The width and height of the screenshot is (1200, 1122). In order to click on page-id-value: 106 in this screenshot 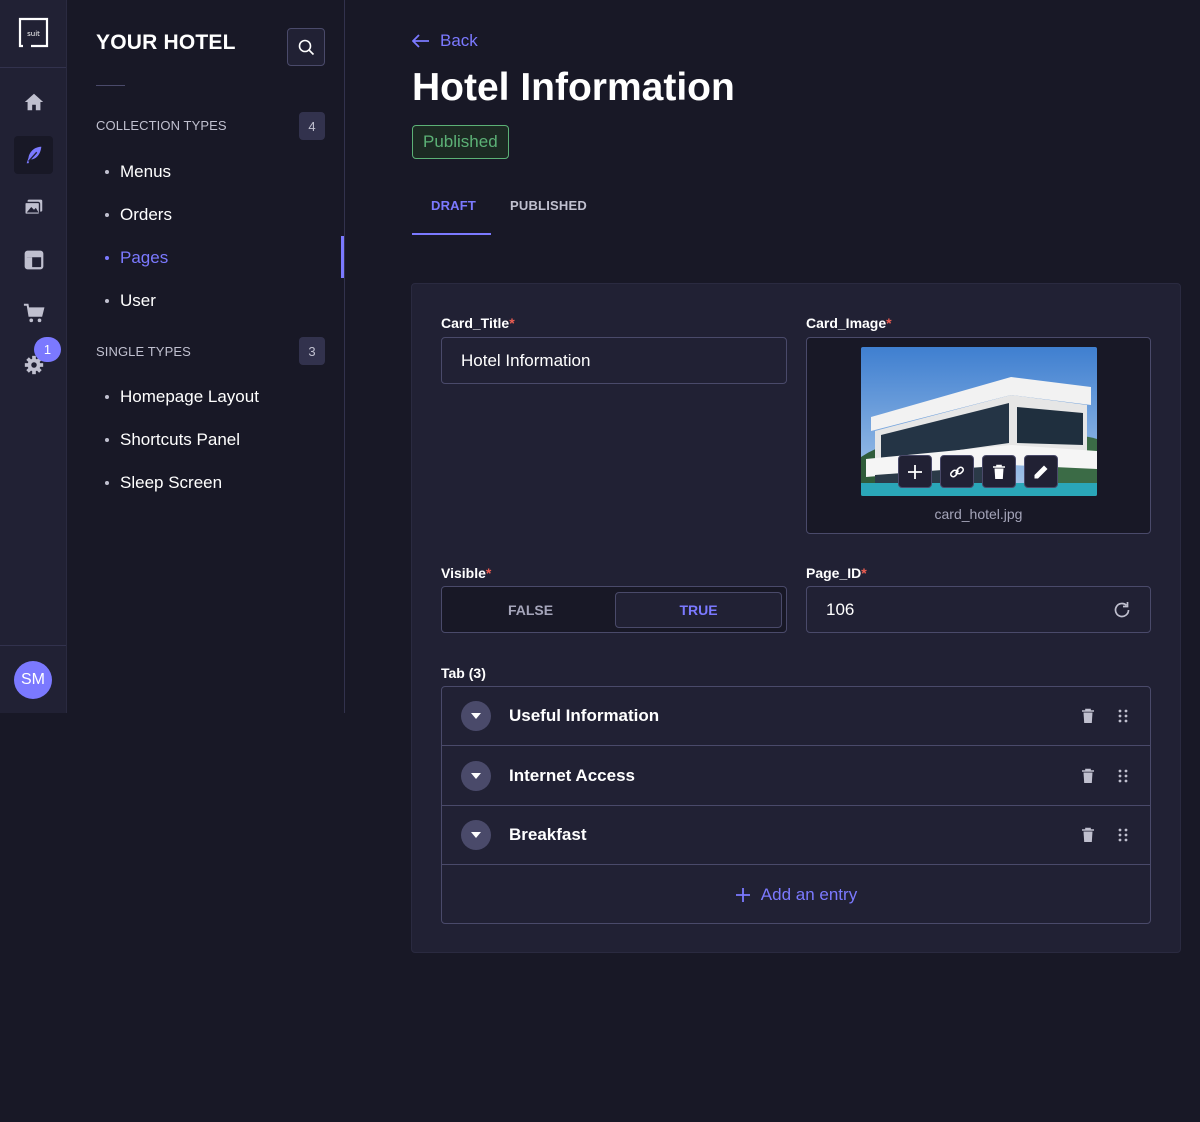, I will do `click(840, 609)`.